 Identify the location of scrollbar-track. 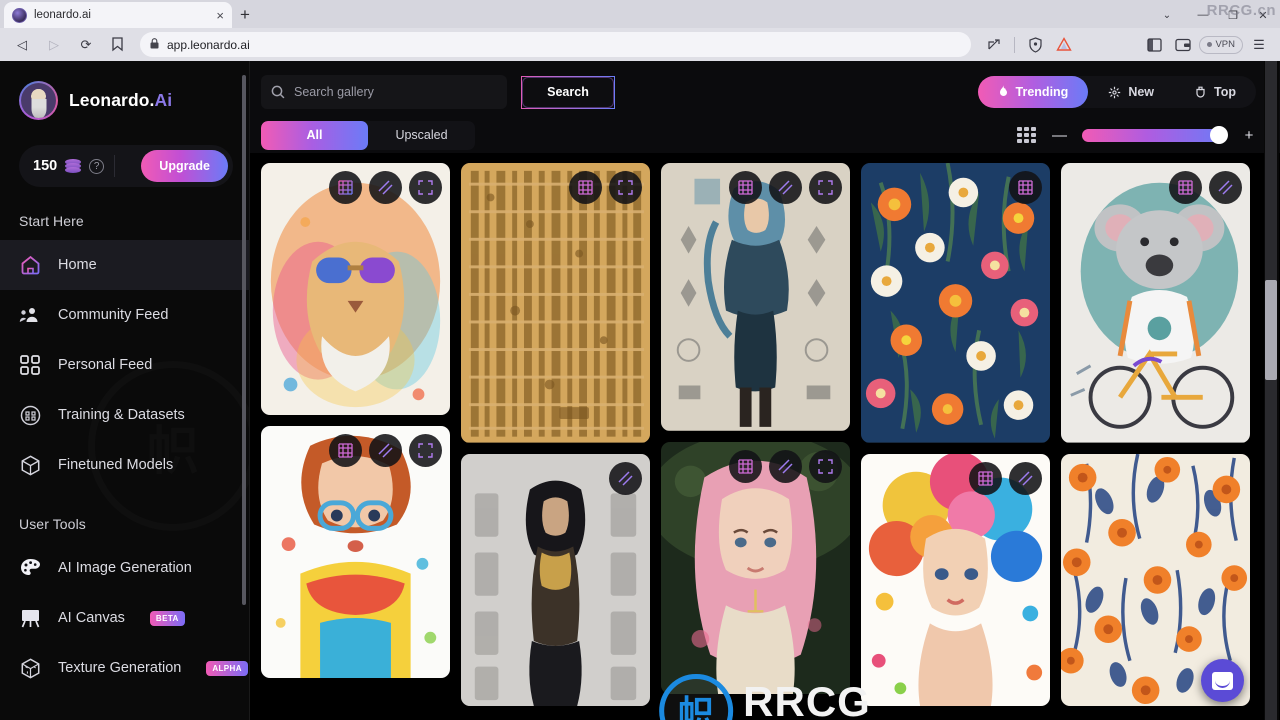
(1271, 390).